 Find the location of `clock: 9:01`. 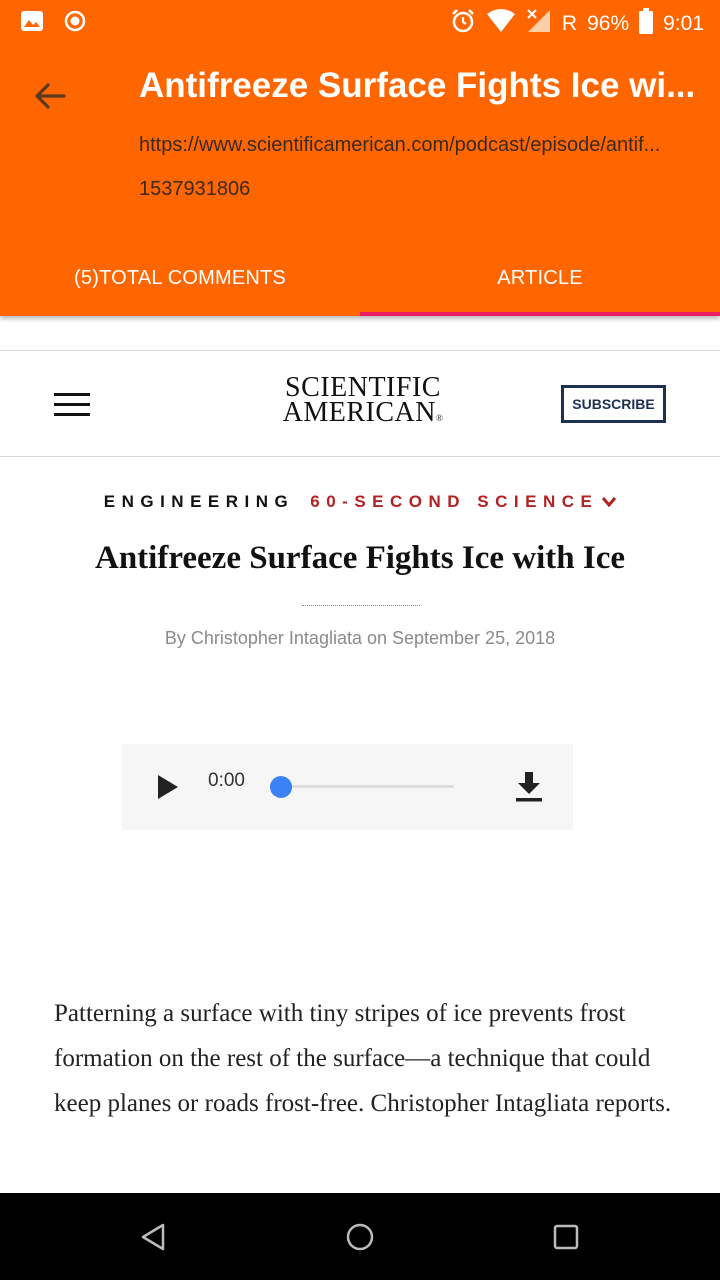

clock: 9:01 is located at coordinates (683, 23).